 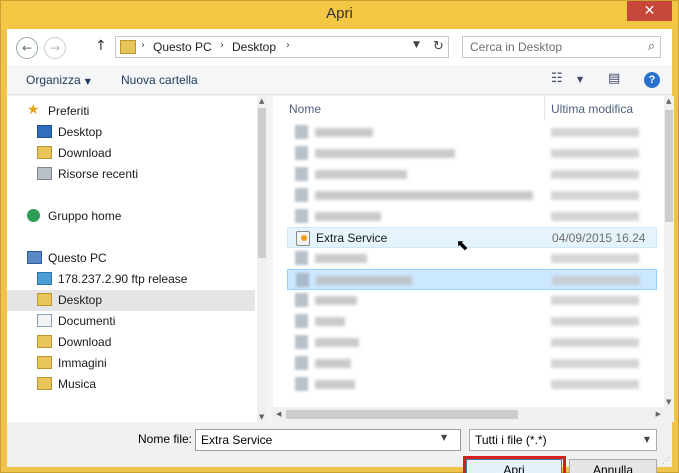 I want to click on breadcrumb-questo-pc: Questo PC, so click(x=182, y=47).